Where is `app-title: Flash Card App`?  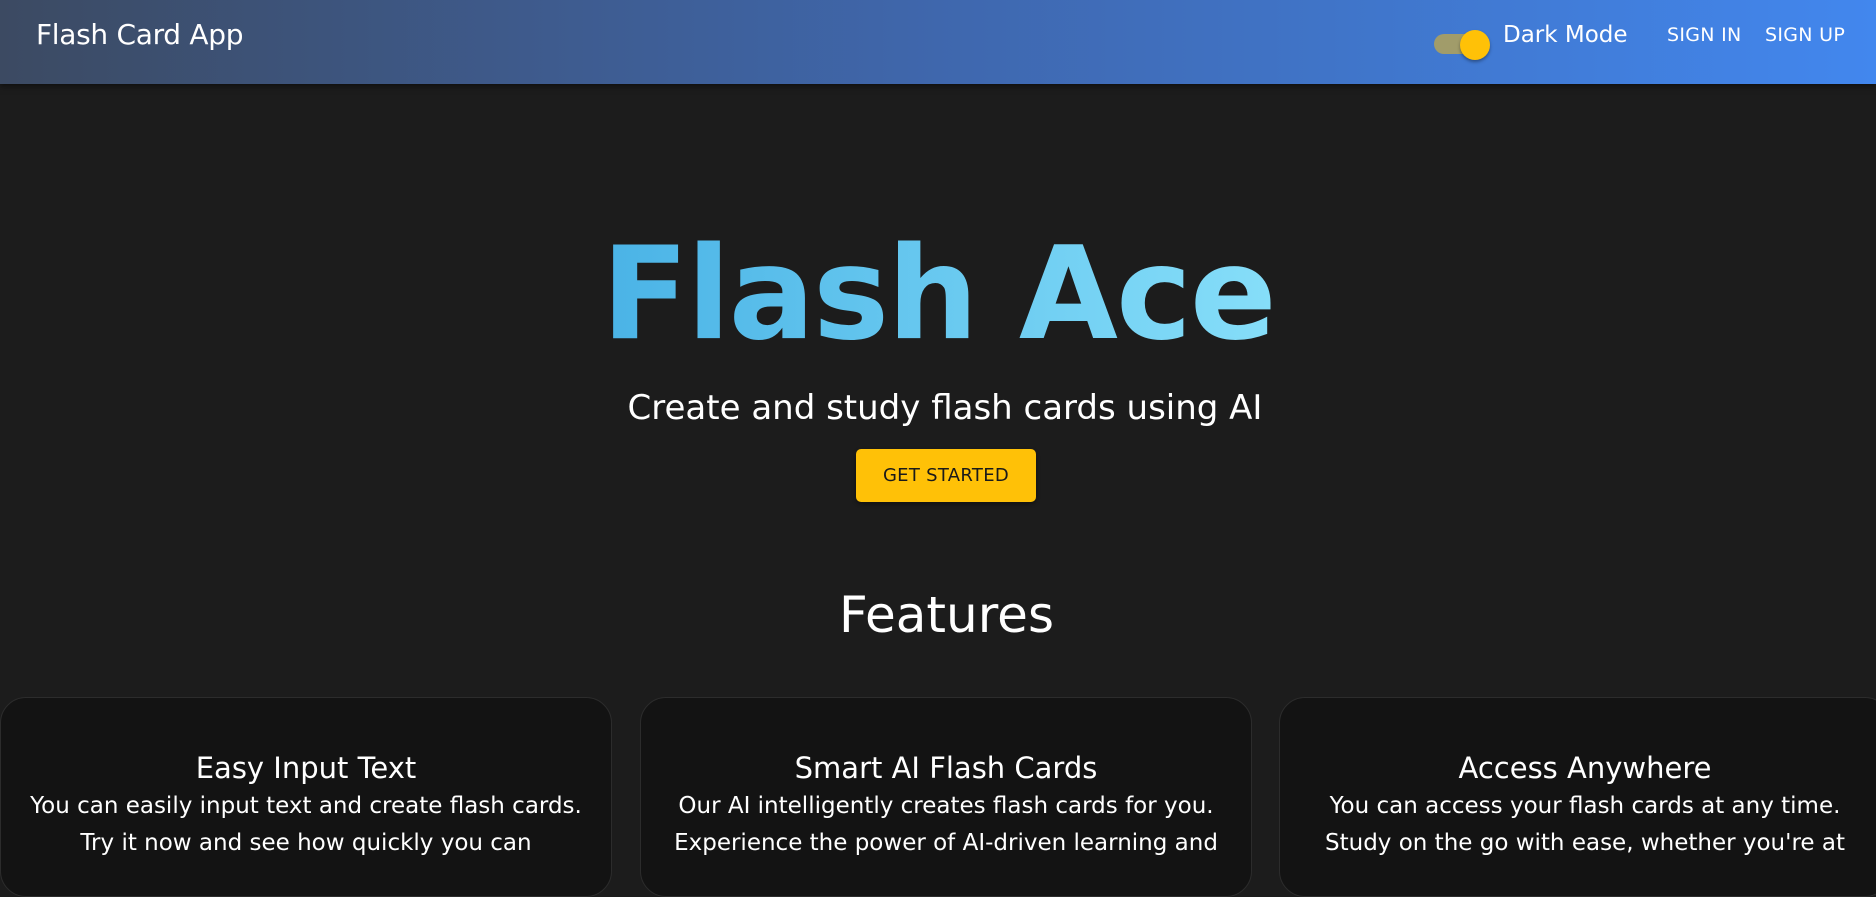 app-title: Flash Card App is located at coordinates (140, 34).